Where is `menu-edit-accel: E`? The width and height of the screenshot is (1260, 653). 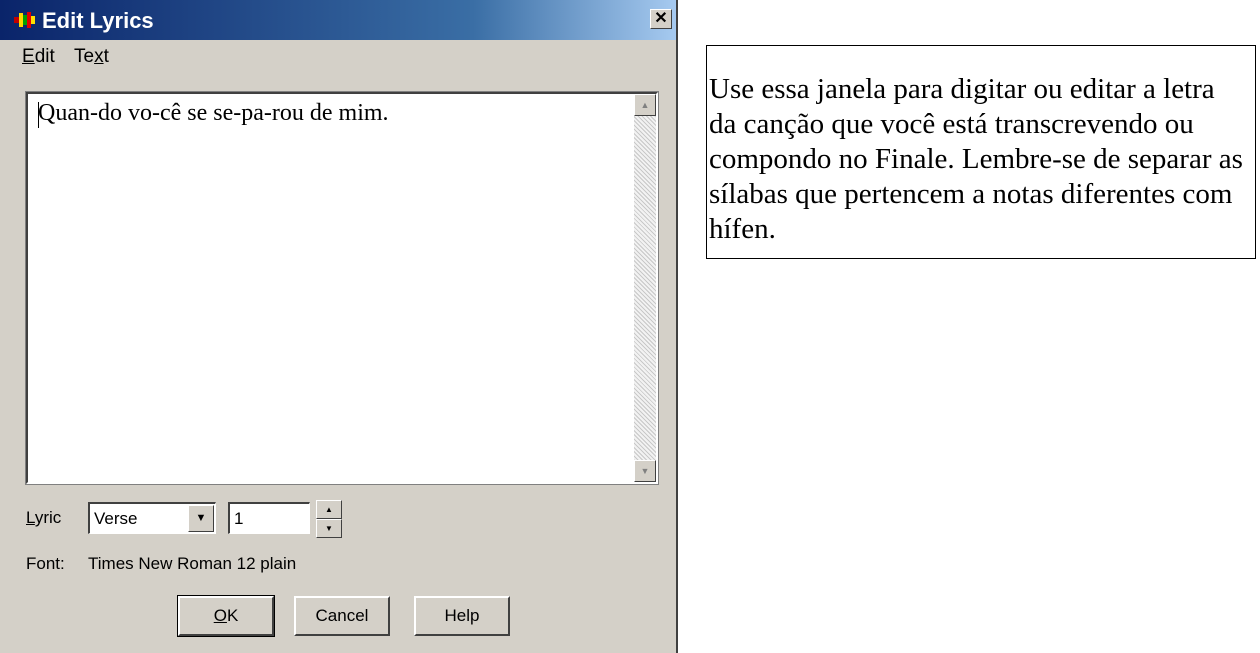 menu-edit-accel: E is located at coordinates (28, 56).